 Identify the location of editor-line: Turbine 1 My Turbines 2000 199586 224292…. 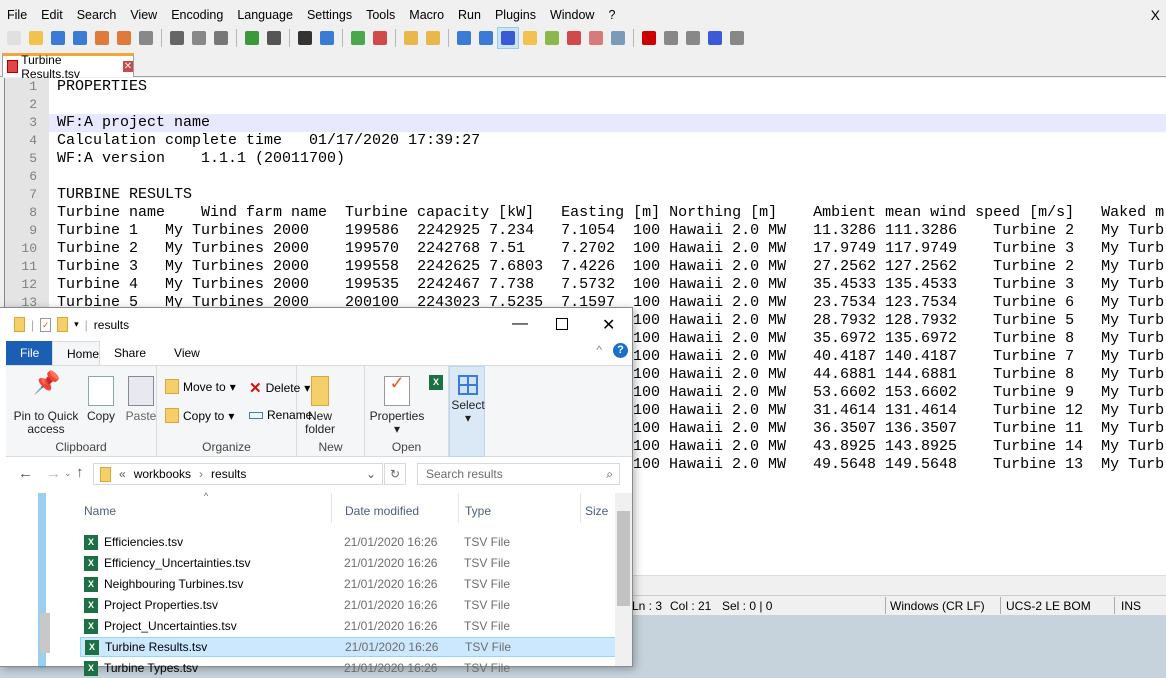
(607, 231).